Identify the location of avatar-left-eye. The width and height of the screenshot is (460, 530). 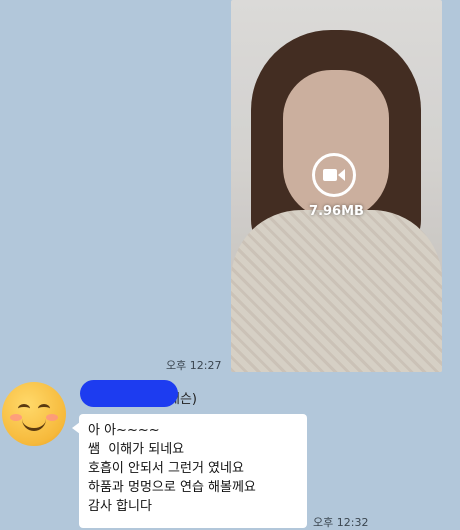
(24, 408).